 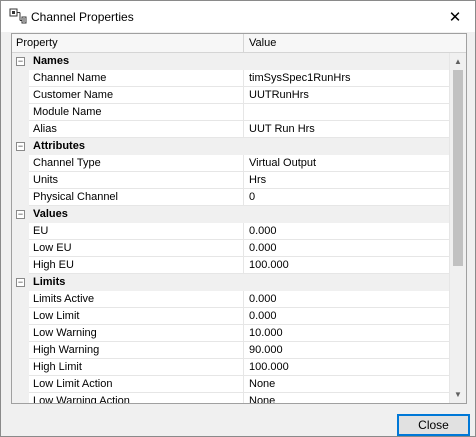 I want to click on property-row-units: Units Hrs, so click(x=234, y=180).